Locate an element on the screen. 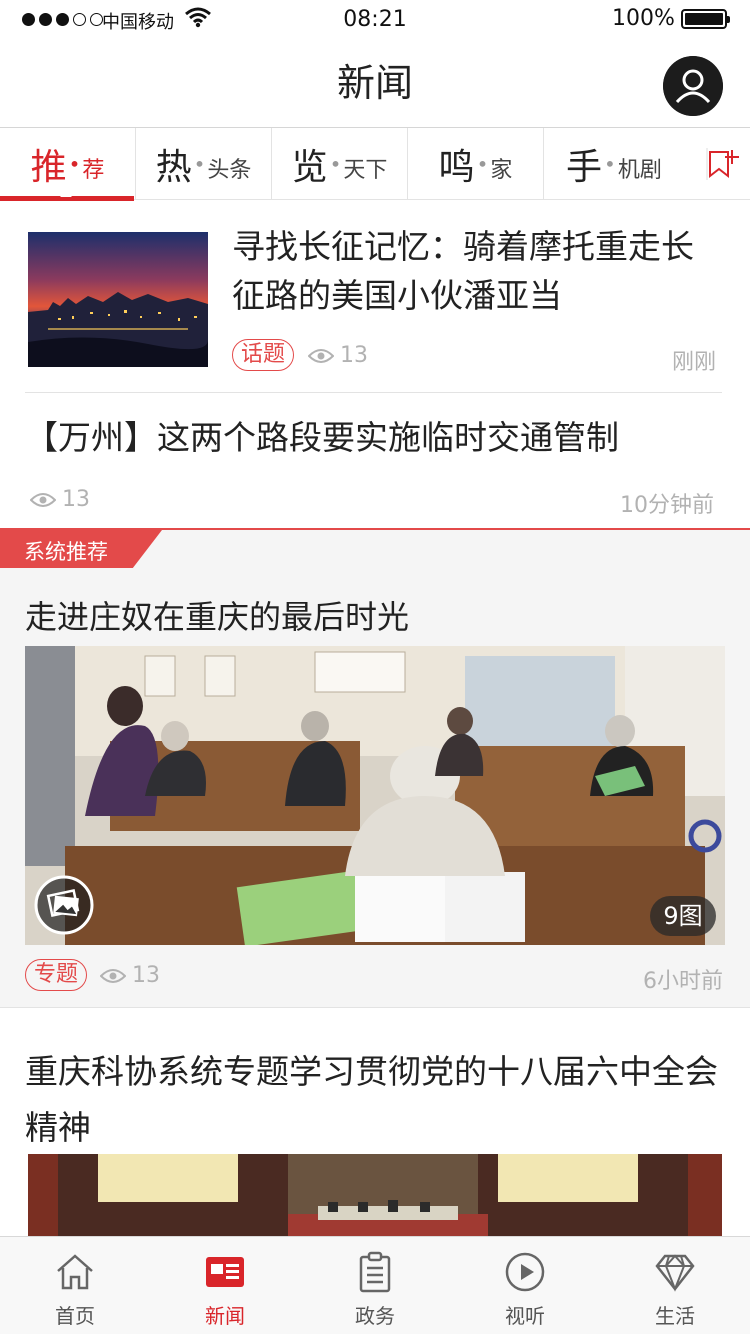 This screenshot has height=1334, width=750. battery-icon is located at coordinates (705, 19).